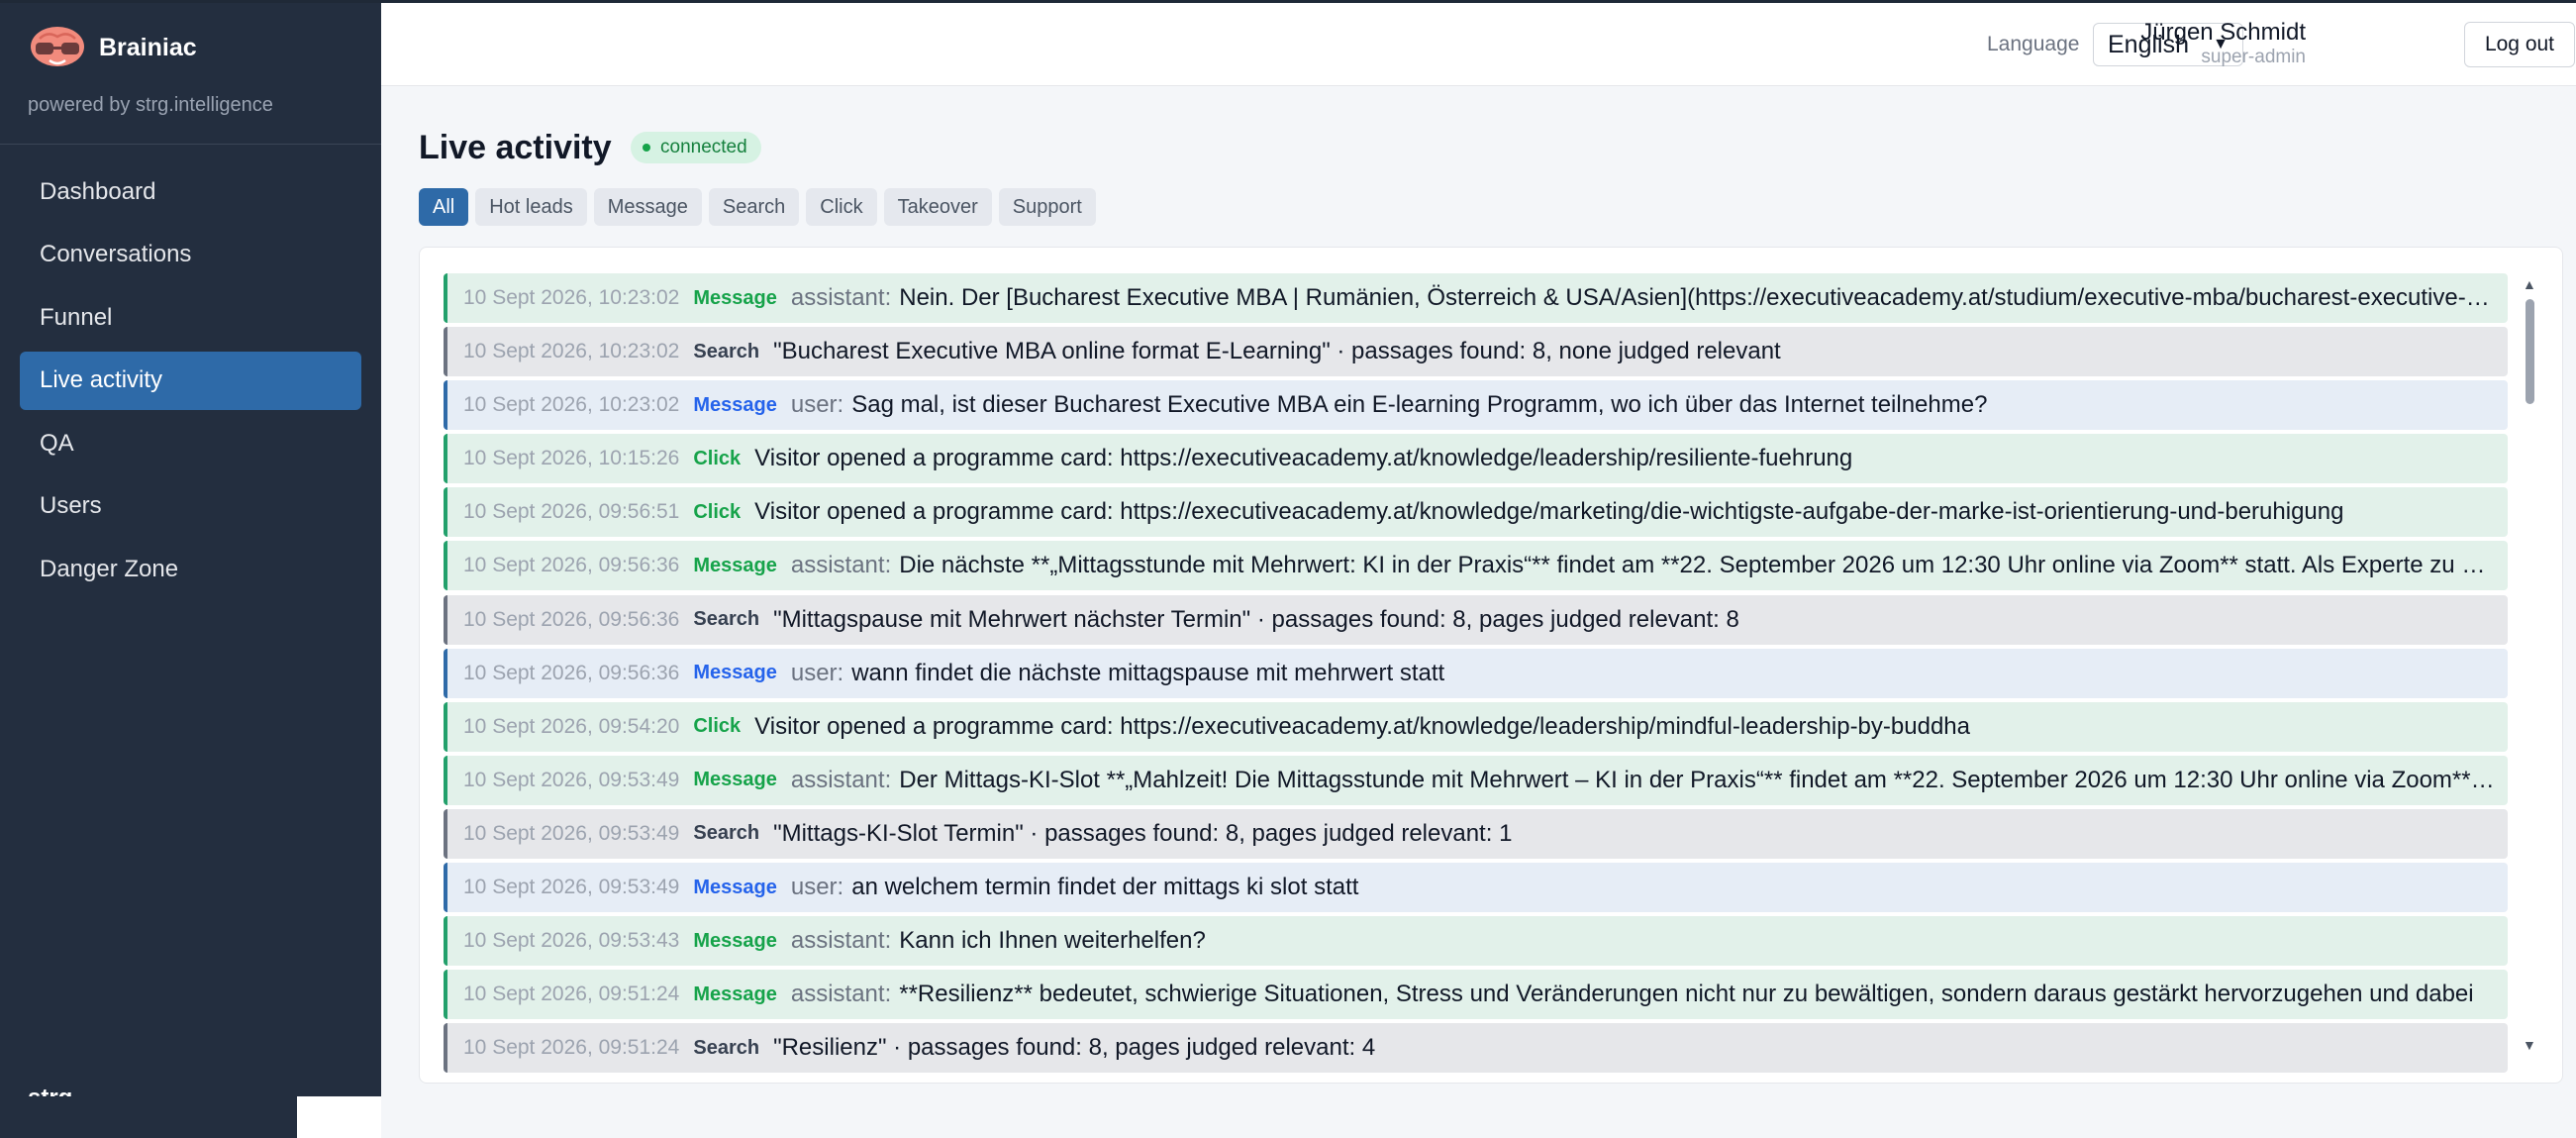  Describe the element at coordinates (938, 207) in the screenshot. I see `filter-takeover: Takeover` at that location.